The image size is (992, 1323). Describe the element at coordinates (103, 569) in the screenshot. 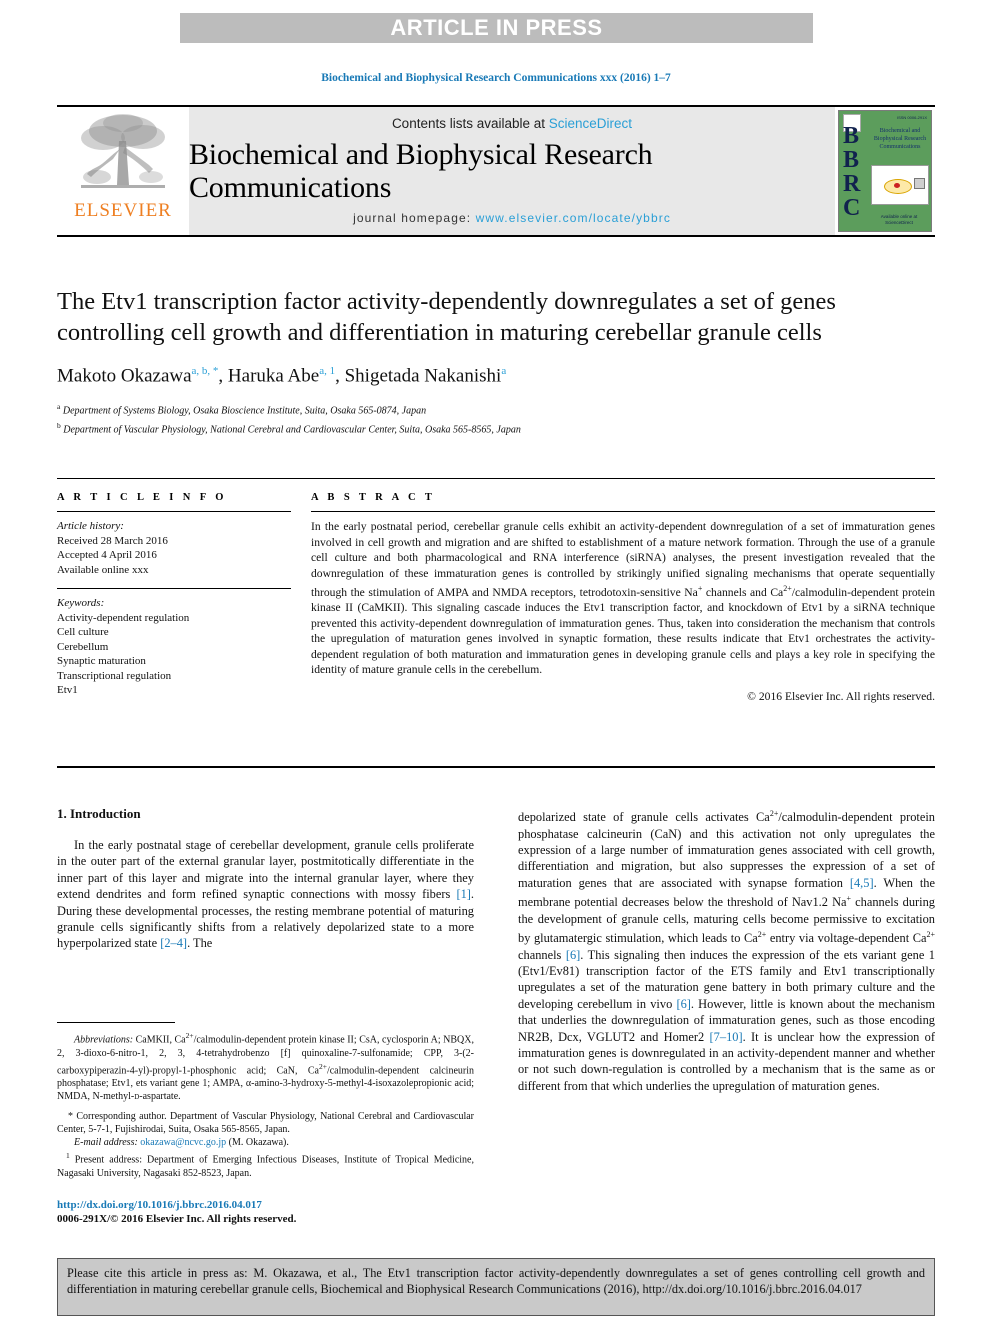

I see `history-item: Available online xxx` at that location.